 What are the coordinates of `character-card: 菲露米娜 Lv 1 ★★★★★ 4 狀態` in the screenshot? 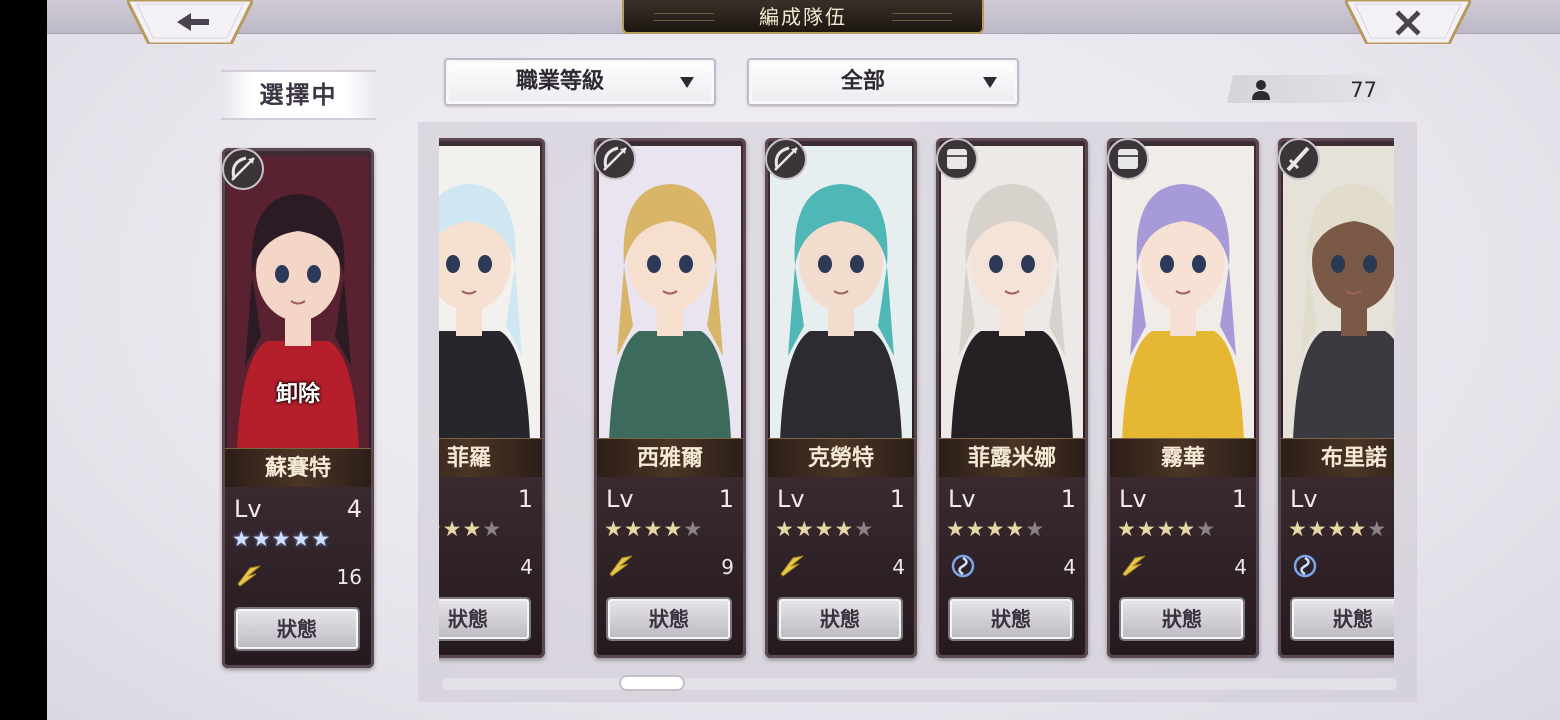 It's located at (1012, 398).